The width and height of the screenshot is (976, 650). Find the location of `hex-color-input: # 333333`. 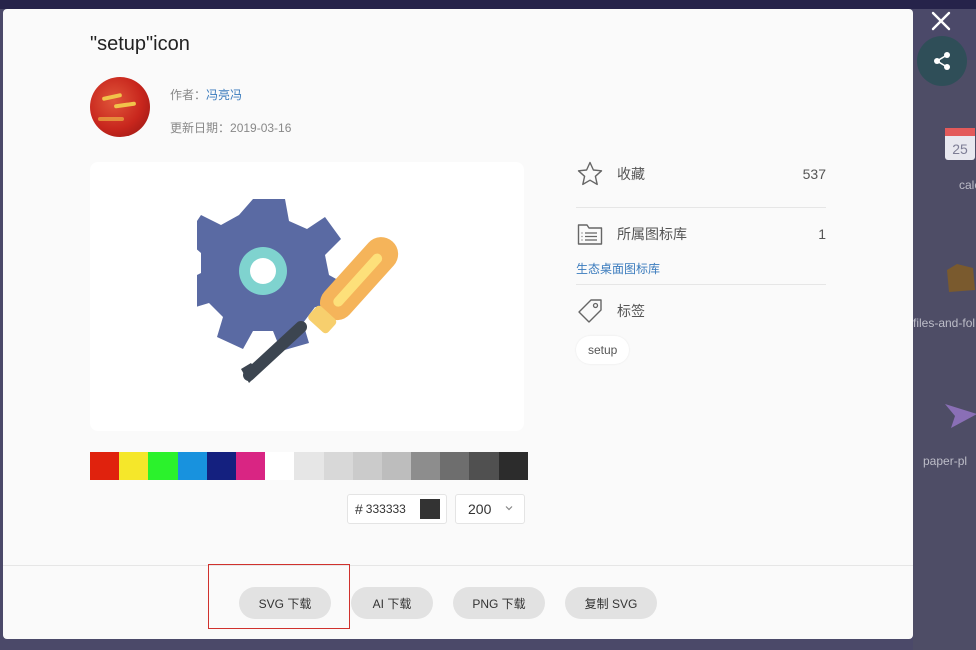

hex-color-input: # 333333 is located at coordinates (397, 509).